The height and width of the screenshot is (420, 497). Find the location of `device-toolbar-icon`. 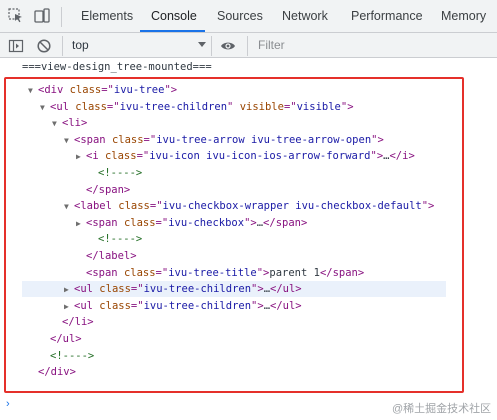

device-toolbar-icon is located at coordinates (42, 16).